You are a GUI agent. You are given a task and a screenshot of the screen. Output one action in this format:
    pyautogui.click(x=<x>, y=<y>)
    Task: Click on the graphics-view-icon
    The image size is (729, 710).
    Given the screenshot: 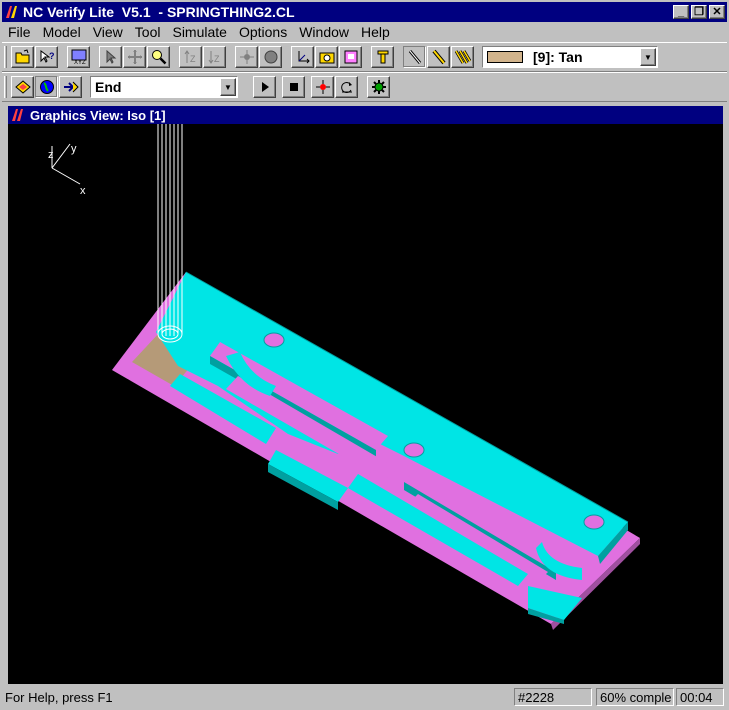 What is the action you would take?
    pyautogui.click(x=17, y=115)
    